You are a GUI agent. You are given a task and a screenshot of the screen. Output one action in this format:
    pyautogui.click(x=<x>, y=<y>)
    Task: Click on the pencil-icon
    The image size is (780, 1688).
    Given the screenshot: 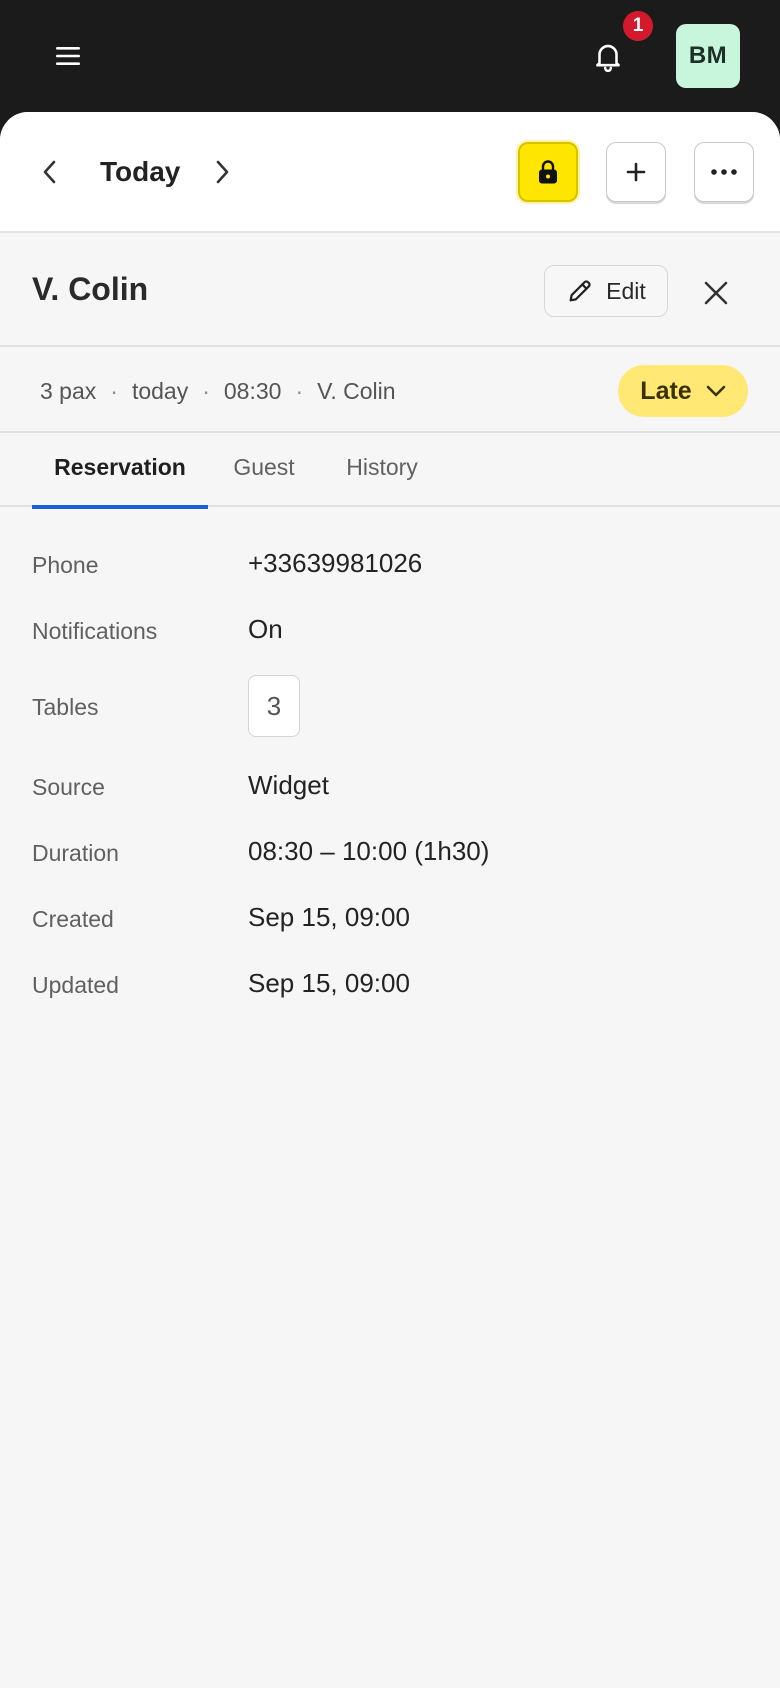 What is the action you would take?
    pyautogui.click(x=580, y=291)
    